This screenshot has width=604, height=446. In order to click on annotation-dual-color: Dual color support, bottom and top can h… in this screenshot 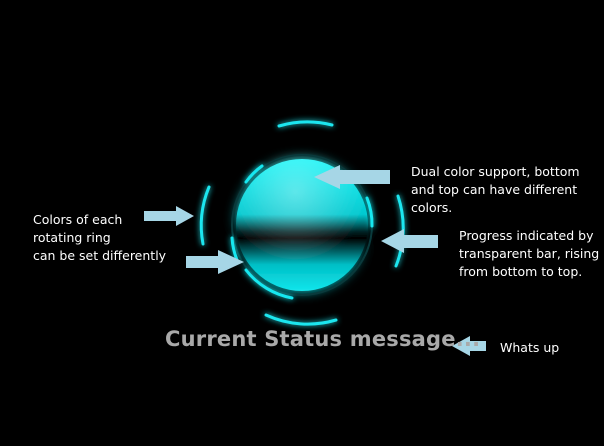, I will do `click(495, 189)`.